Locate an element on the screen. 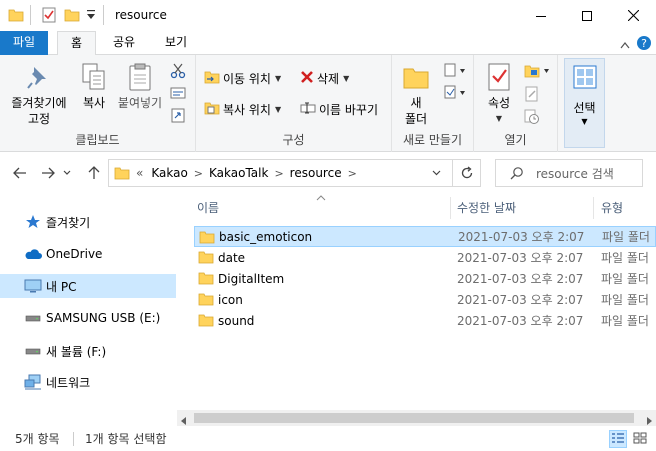 The width and height of the screenshot is (656, 451). nav-item-quick-access: 즐겨찾기 is located at coordinates (88, 222).